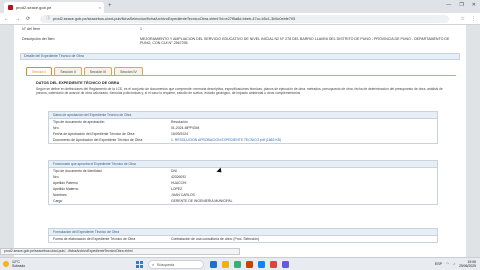 The image size is (480, 270). What do you see at coordinates (176, 264) in the screenshot?
I see `taskbar-search: ⌕ Búsqueda` at bounding box center [176, 264].